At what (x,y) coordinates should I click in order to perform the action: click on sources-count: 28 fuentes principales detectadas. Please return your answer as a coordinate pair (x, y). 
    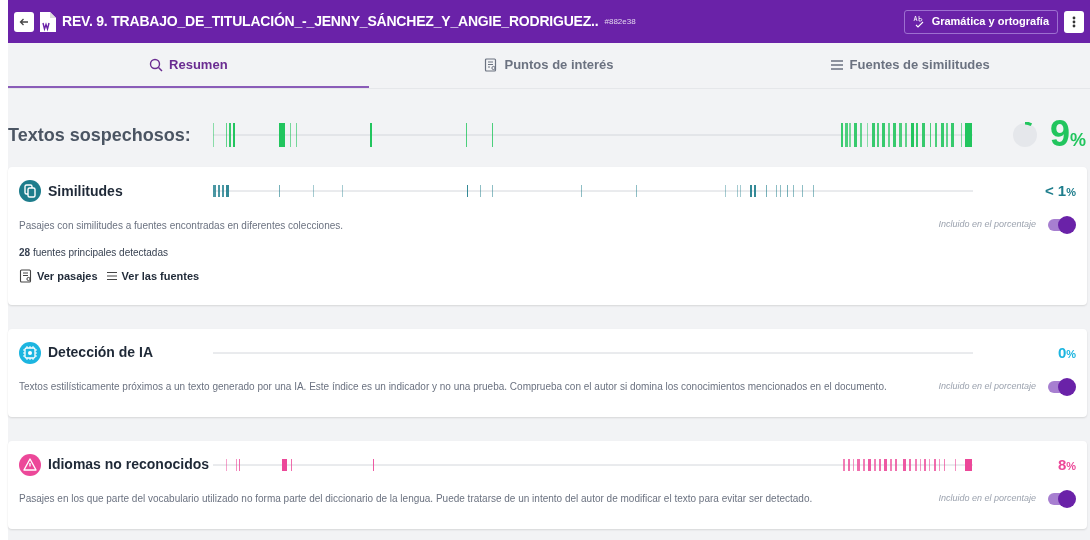
    Looking at the image, I should click on (94, 253).